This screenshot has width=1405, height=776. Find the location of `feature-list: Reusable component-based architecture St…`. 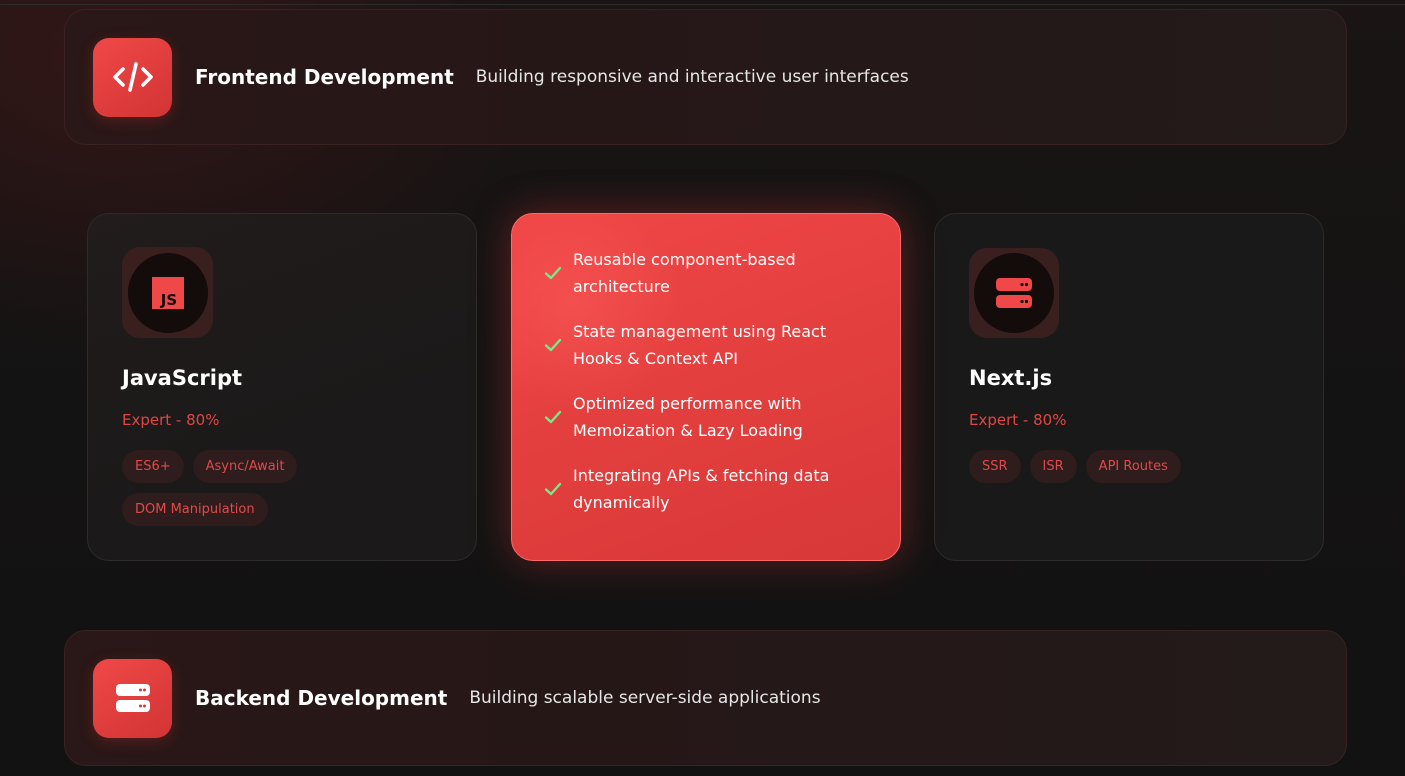

feature-list: Reusable component-based architecture St… is located at coordinates (709, 390).